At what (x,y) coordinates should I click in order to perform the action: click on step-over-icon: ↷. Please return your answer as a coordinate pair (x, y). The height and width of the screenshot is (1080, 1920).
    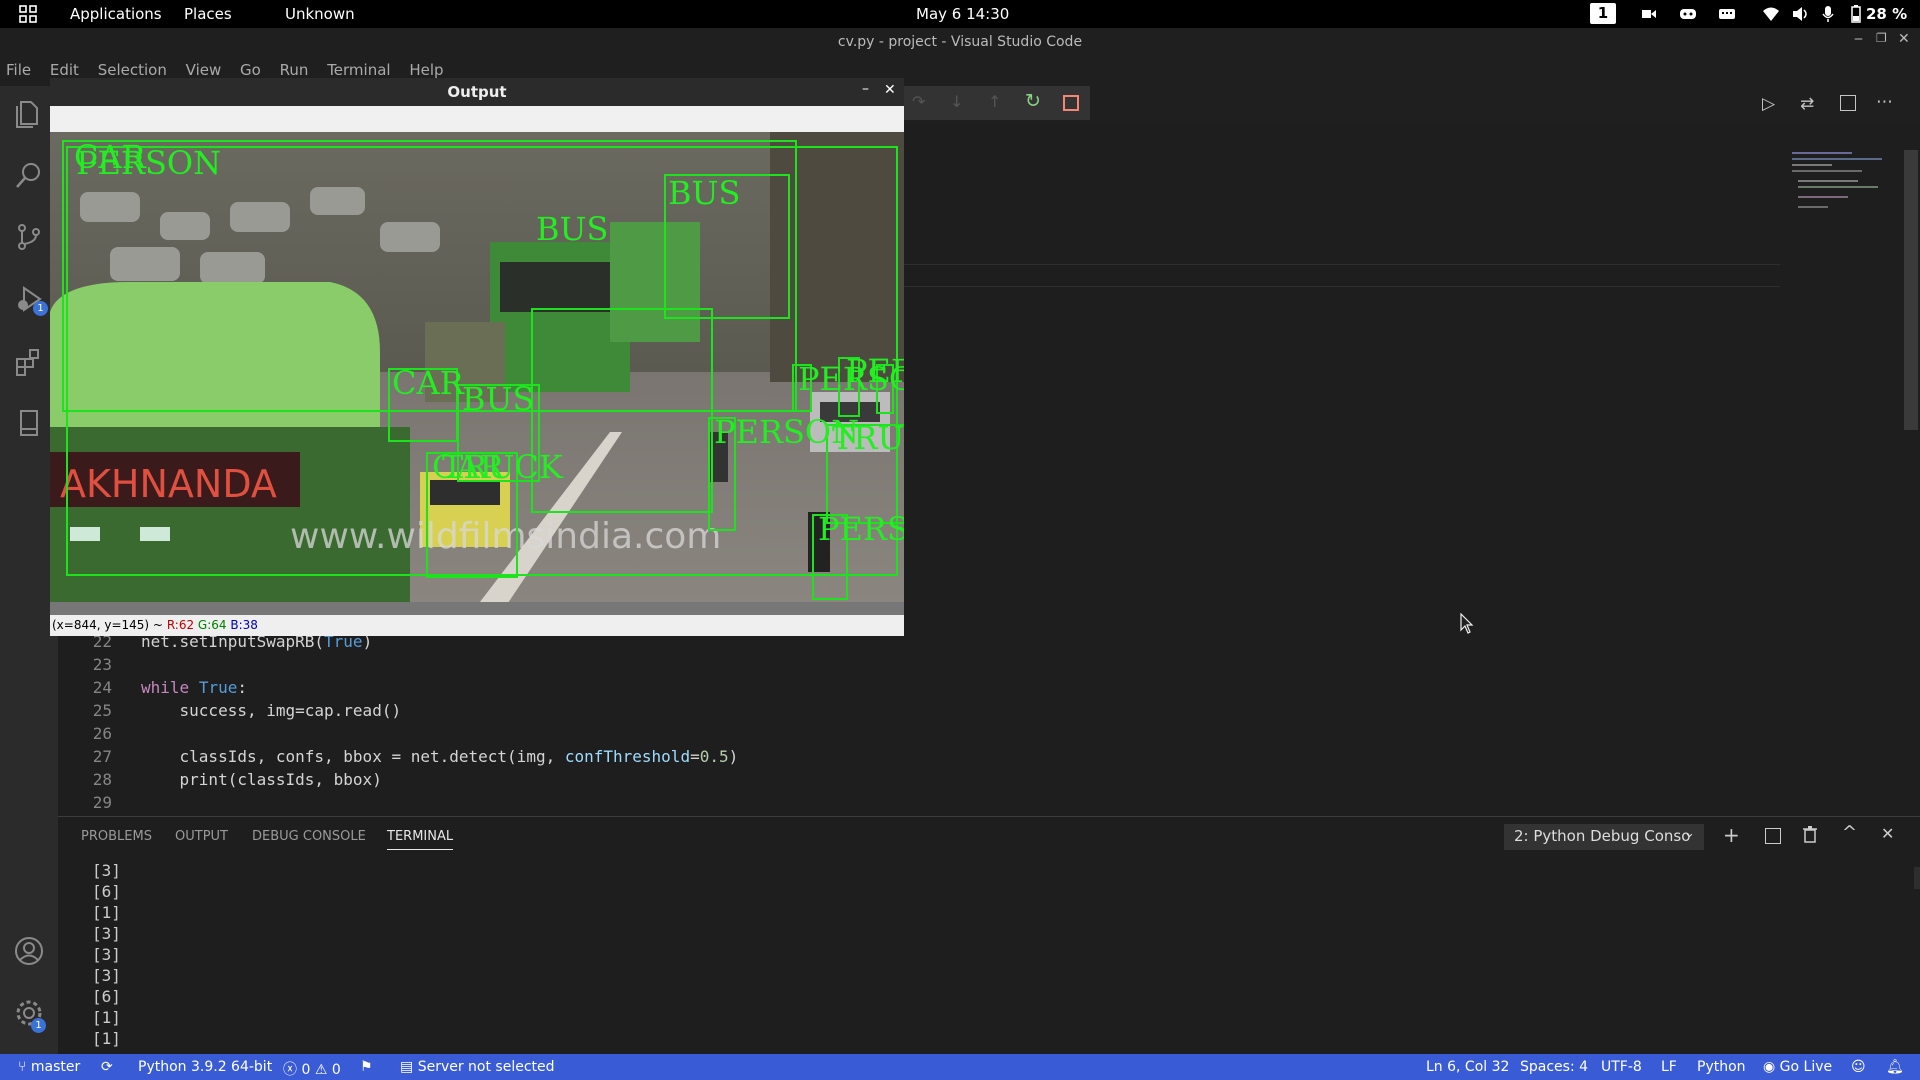
    Looking at the image, I should click on (918, 101).